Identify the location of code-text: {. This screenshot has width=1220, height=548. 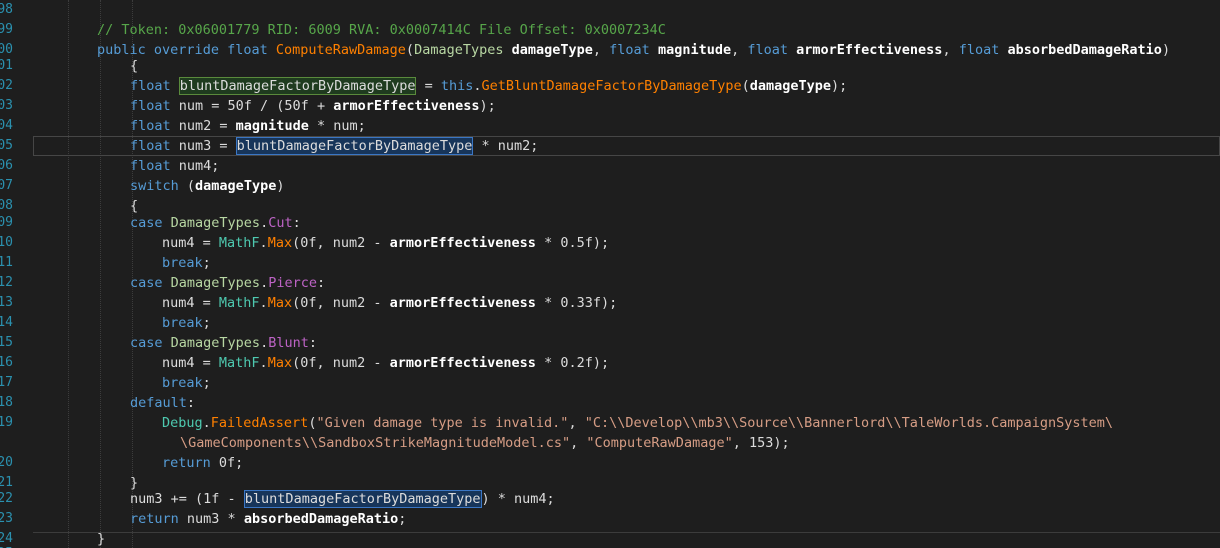
(134, 66).